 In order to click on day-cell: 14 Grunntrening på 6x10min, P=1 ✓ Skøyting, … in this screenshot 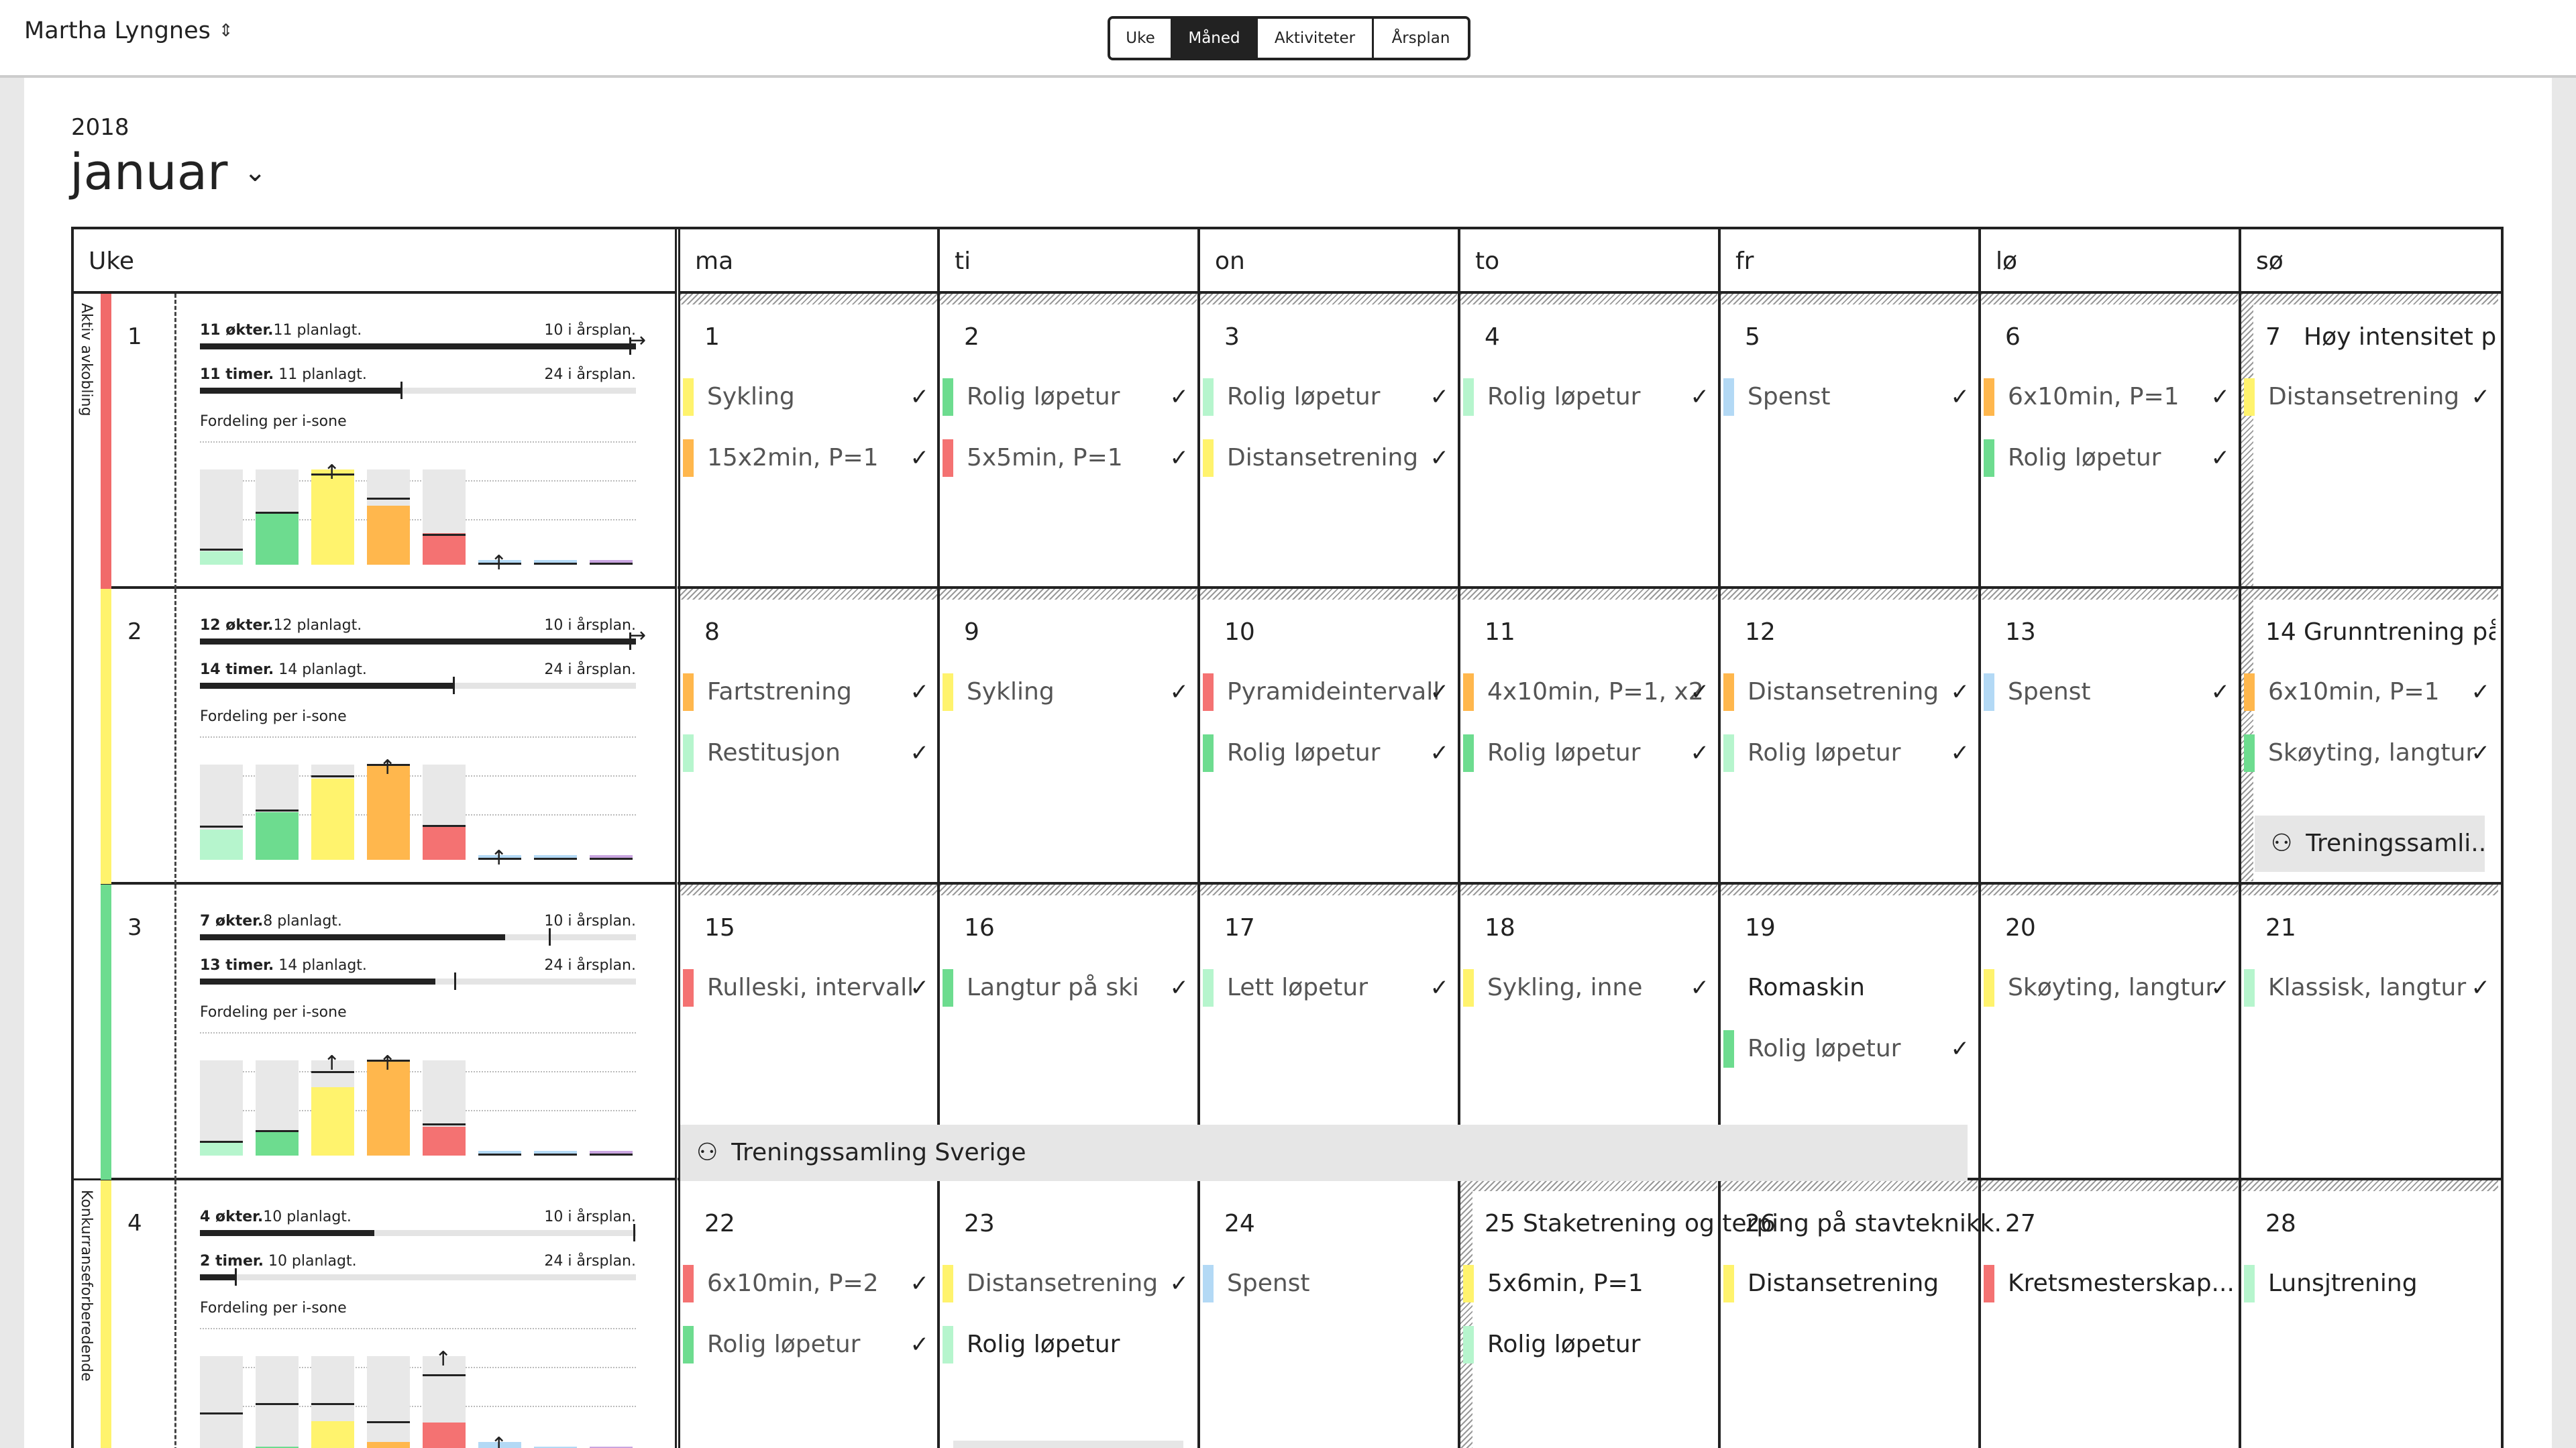, I will do `click(2369, 735)`.